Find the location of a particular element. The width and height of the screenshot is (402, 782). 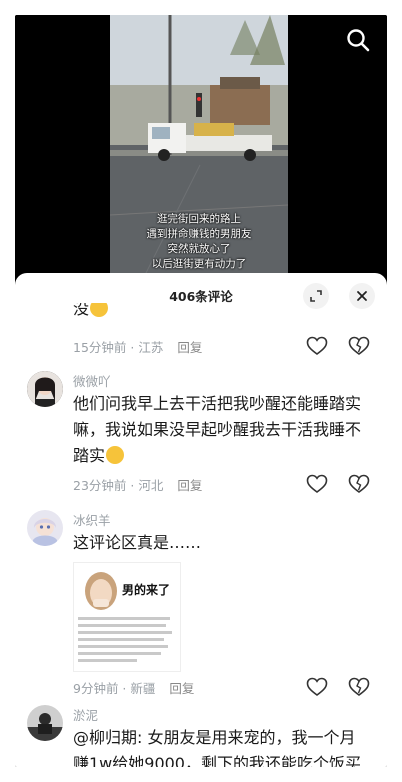

comment-time: 23分钟前 is located at coordinates (100, 485).